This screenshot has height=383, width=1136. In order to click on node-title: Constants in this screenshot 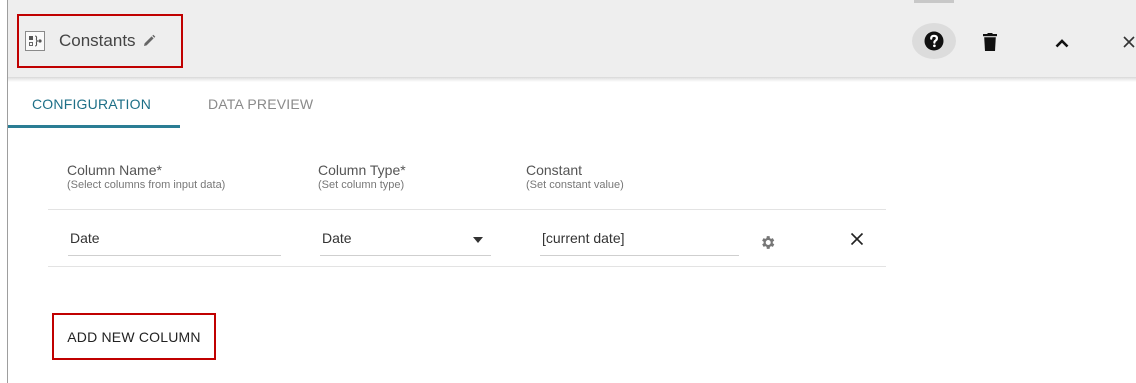, I will do `click(97, 40)`.